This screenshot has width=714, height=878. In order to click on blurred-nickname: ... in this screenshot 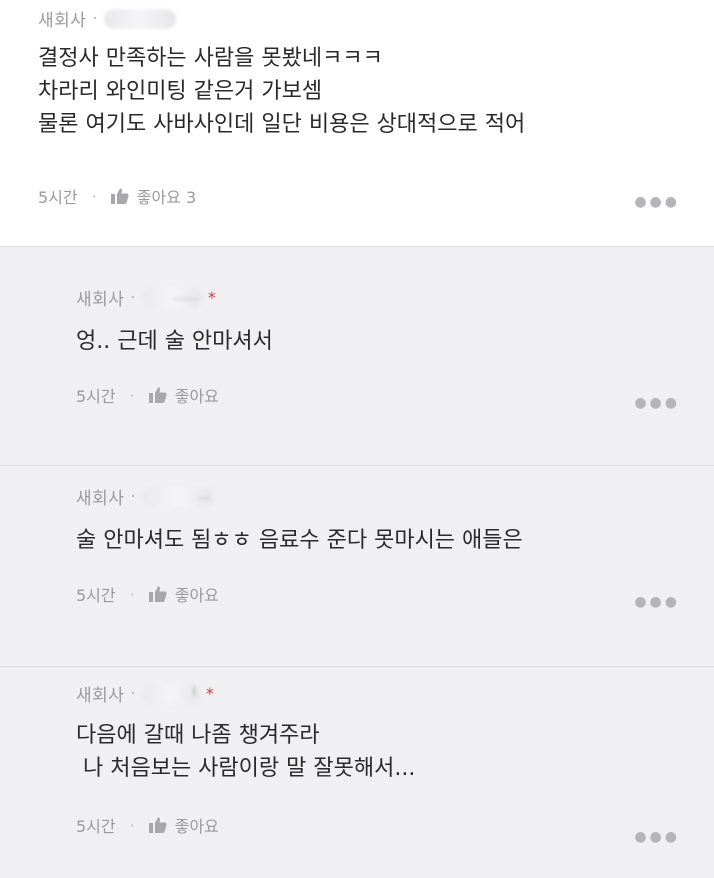, I will do `click(177, 496)`.